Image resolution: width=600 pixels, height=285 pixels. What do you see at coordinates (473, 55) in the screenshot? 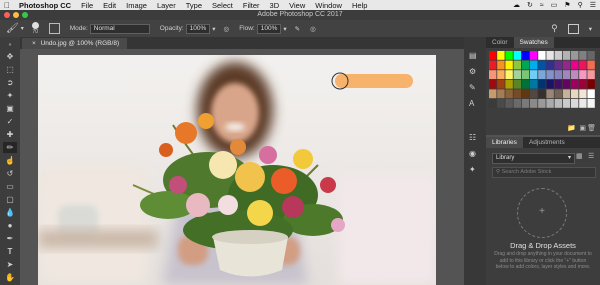
I see `history-panel-icon: ▤` at bounding box center [473, 55].